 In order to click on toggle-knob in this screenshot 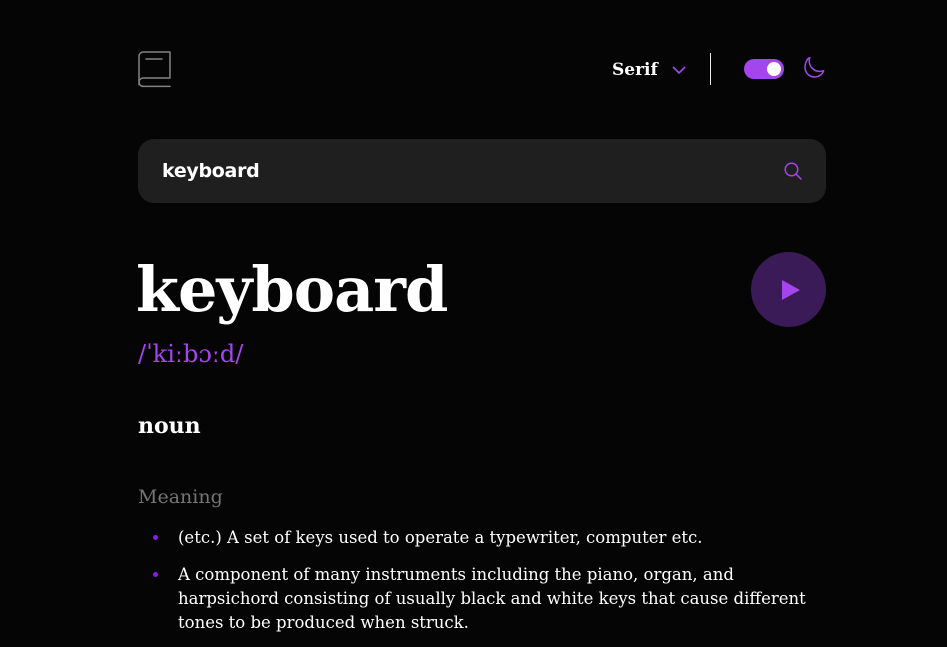, I will do `click(774, 69)`.